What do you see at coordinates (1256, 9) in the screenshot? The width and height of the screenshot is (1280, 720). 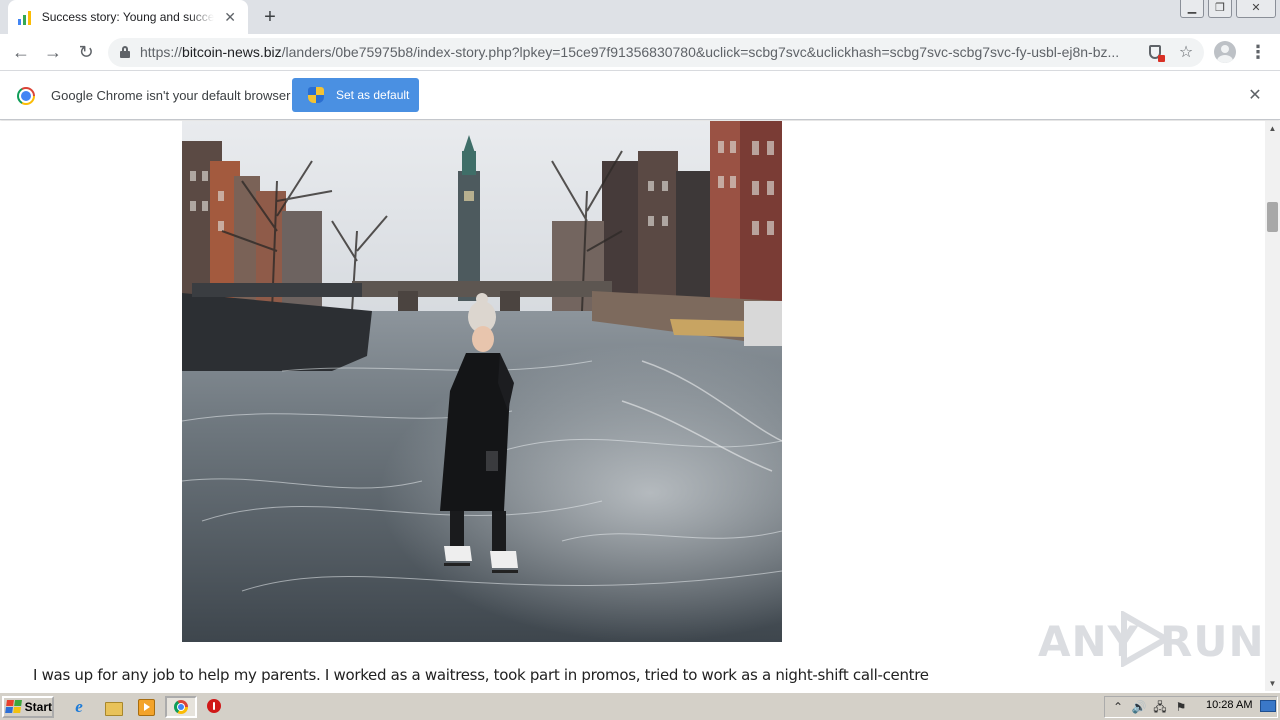 I see `window-close-button: ✕` at bounding box center [1256, 9].